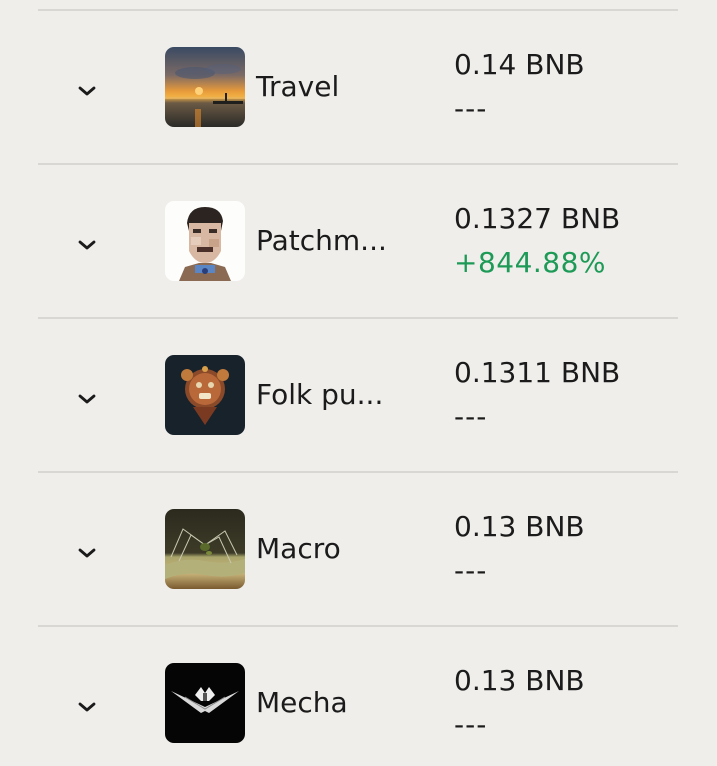 The width and height of the screenshot is (717, 766). What do you see at coordinates (205, 703) in the screenshot?
I see `mecha-ship-thumbnail` at bounding box center [205, 703].